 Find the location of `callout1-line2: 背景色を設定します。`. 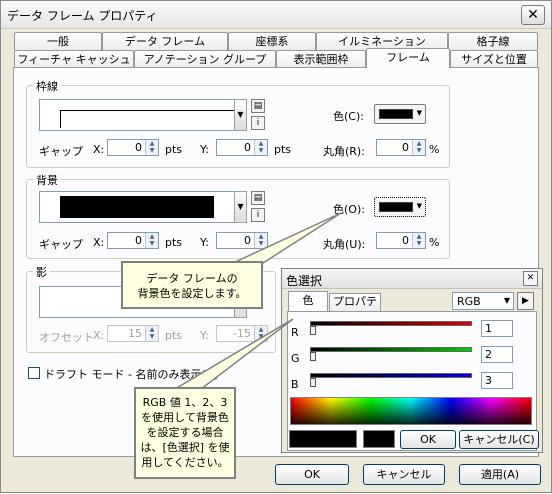

callout1-line2: 背景色を設定します。 is located at coordinates (192, 293).